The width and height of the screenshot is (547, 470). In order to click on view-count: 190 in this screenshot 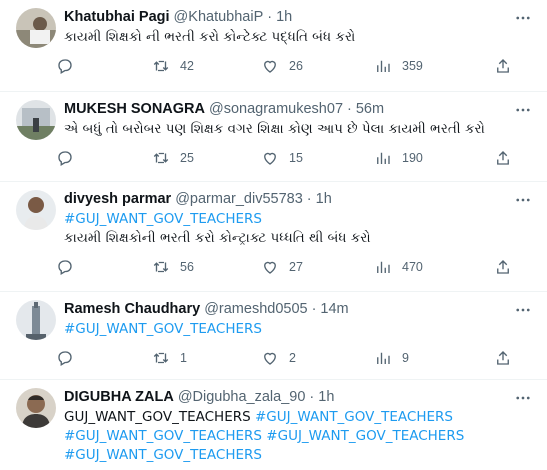, I will do `click(412, 158)`.